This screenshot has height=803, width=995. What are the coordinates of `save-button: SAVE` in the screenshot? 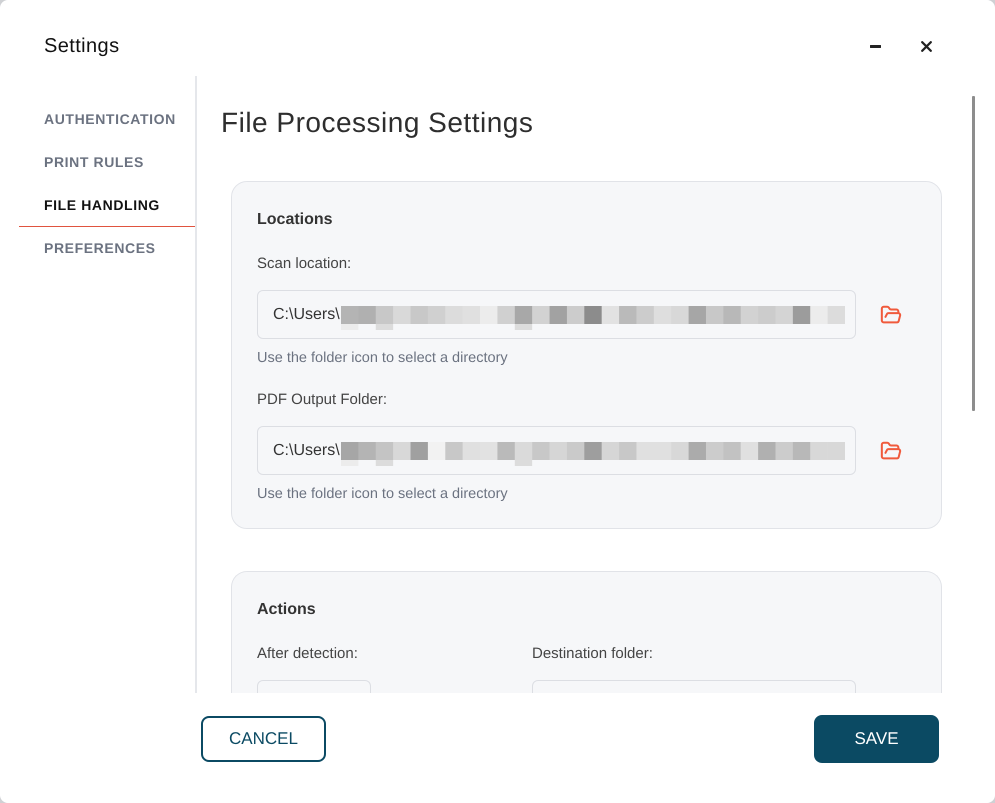 It's located at (876, 739).